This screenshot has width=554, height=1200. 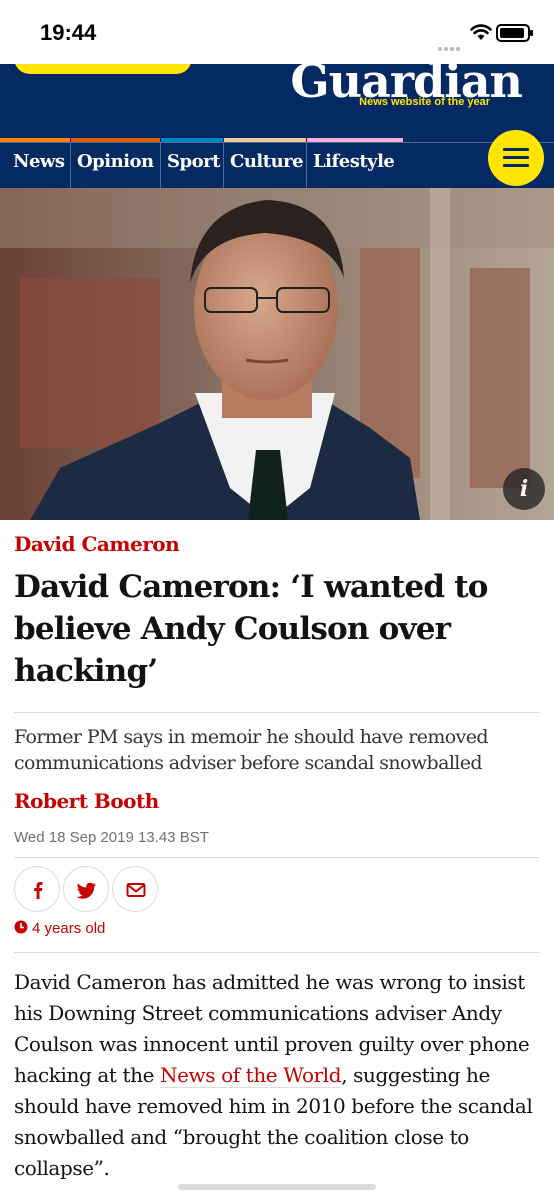 I want to click on article-age: 4 years old, so click(x=59, y=928).